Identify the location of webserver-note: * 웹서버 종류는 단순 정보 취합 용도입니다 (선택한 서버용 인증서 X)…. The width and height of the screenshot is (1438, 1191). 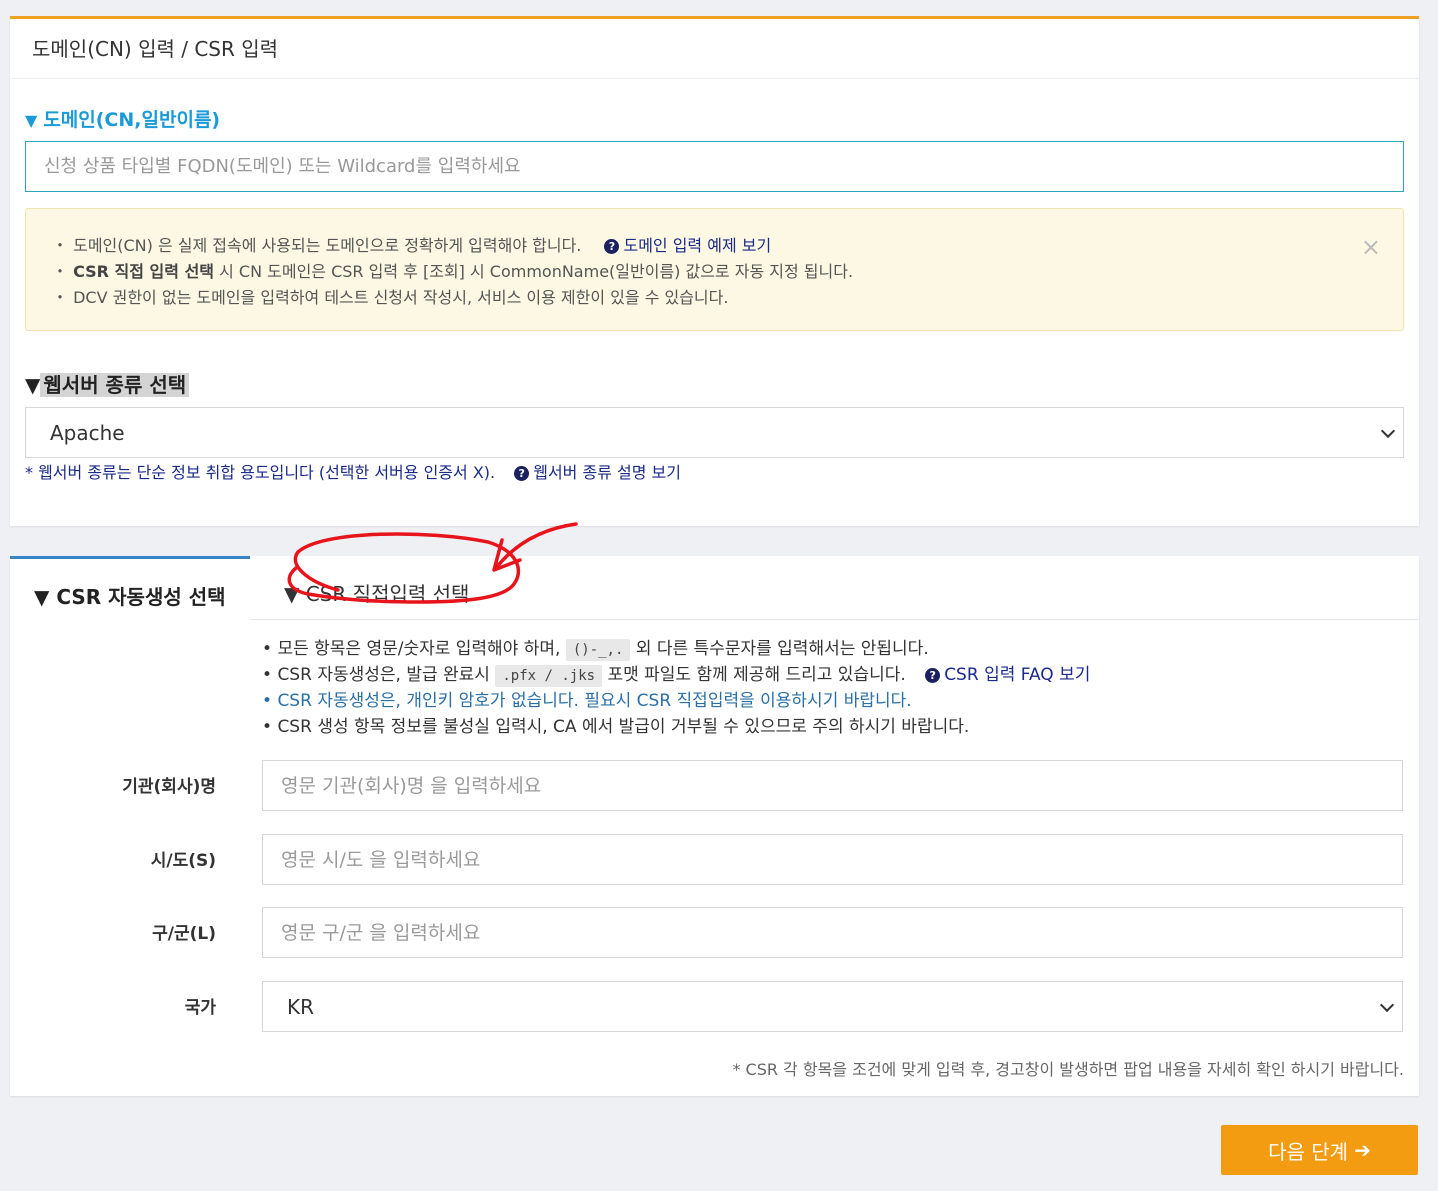
(353, 471).